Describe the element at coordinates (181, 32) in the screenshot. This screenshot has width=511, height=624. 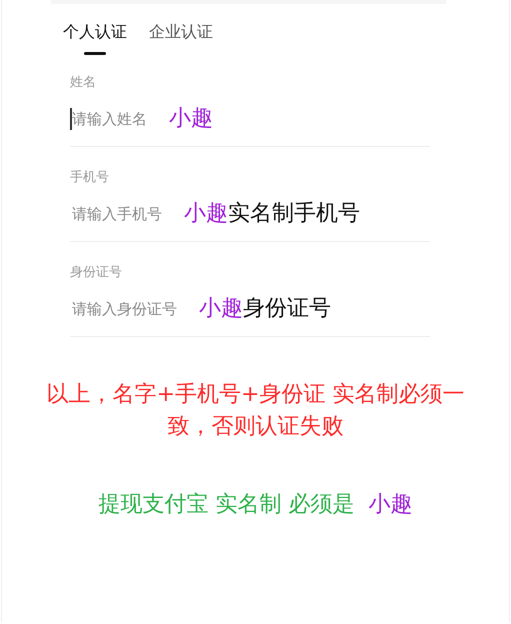
I see `tab: 企业认证` at that location.